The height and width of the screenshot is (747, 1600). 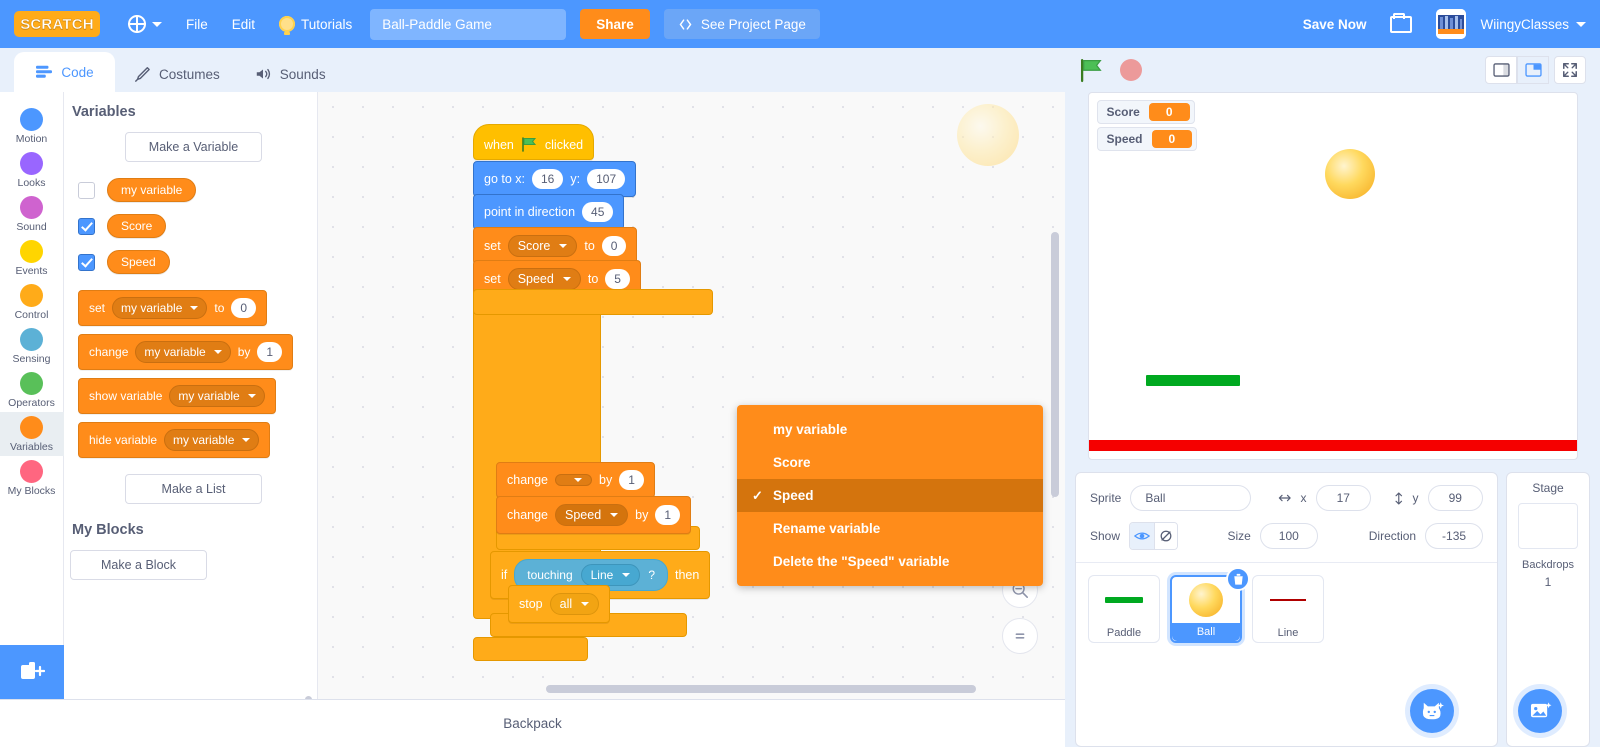 I want to click on choose-a-backdrop-button, so click(x=1540, y=711).